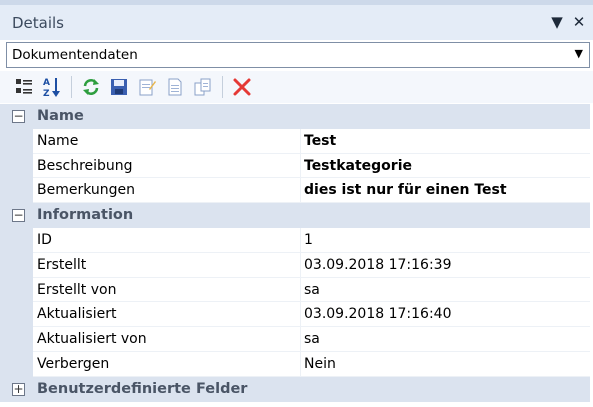 This screenshot has width=593, height=407. Describe the element at coordinates (167, 290) in the screenshot. I see `property-label: Erstellt von` at that location.